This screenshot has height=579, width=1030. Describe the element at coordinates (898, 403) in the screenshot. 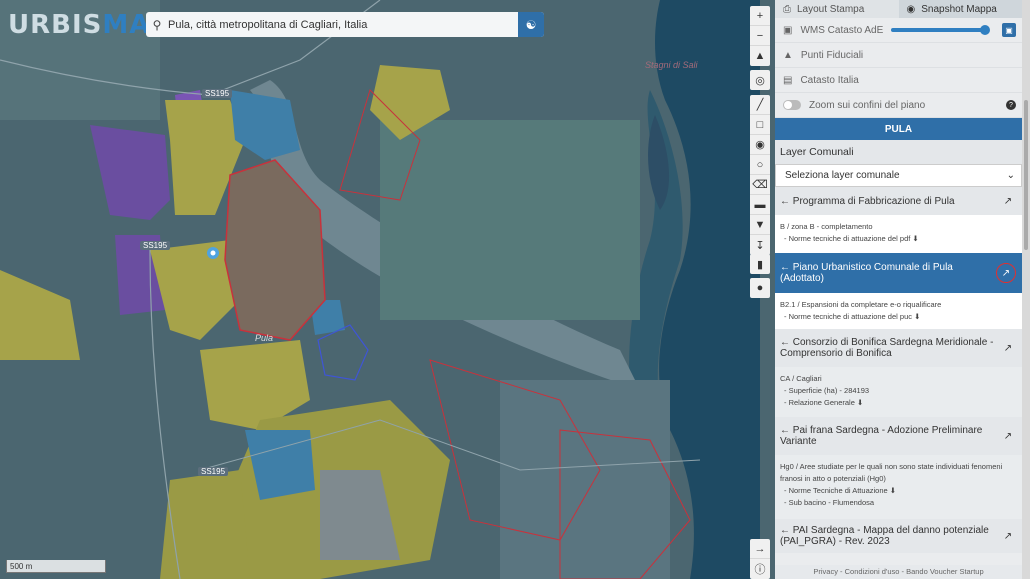

I see `detail-link: - Relazione Generale ⬇` at that location.